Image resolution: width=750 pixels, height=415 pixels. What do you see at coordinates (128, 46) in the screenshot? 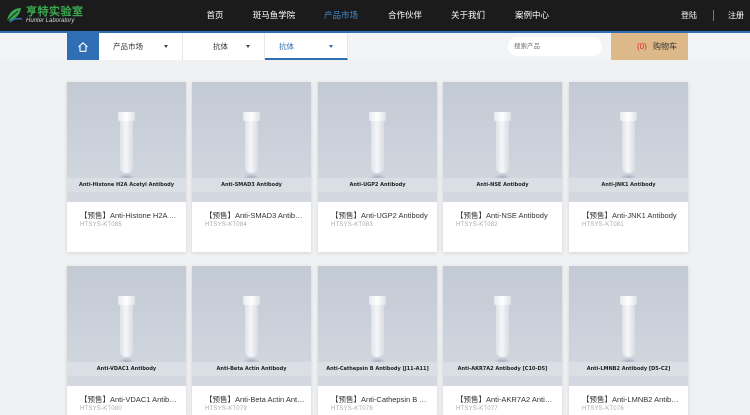
I see `category-select-label: 产品市场` at bounding box center [128, 46].